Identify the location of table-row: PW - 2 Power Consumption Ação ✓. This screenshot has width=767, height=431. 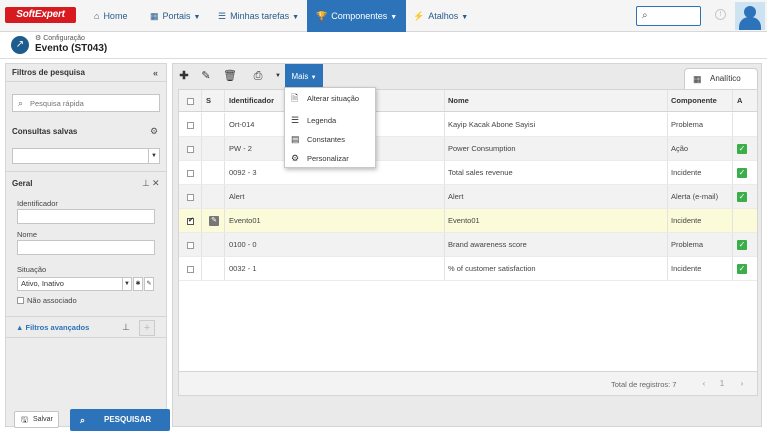
(468, 149).